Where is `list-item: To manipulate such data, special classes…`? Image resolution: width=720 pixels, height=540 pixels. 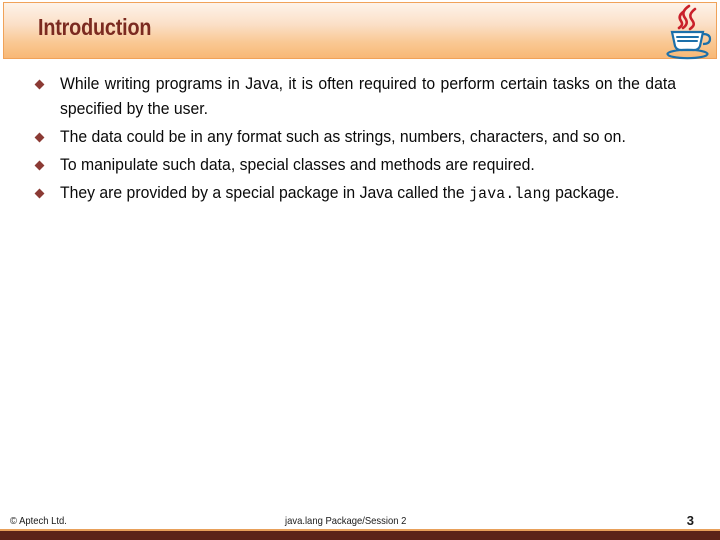
list-item: To manipulate such data, special classes… is located at coordinates (360, 165).